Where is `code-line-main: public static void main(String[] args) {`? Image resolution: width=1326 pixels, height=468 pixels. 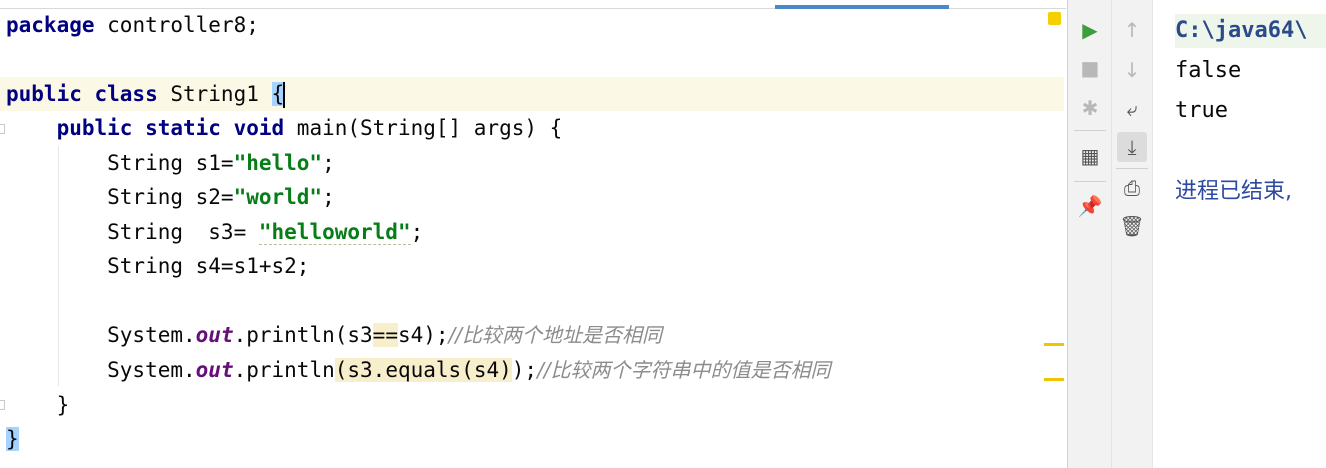
code-line-main: public static void main(String[] args) { is located at coordinates (284, 128).